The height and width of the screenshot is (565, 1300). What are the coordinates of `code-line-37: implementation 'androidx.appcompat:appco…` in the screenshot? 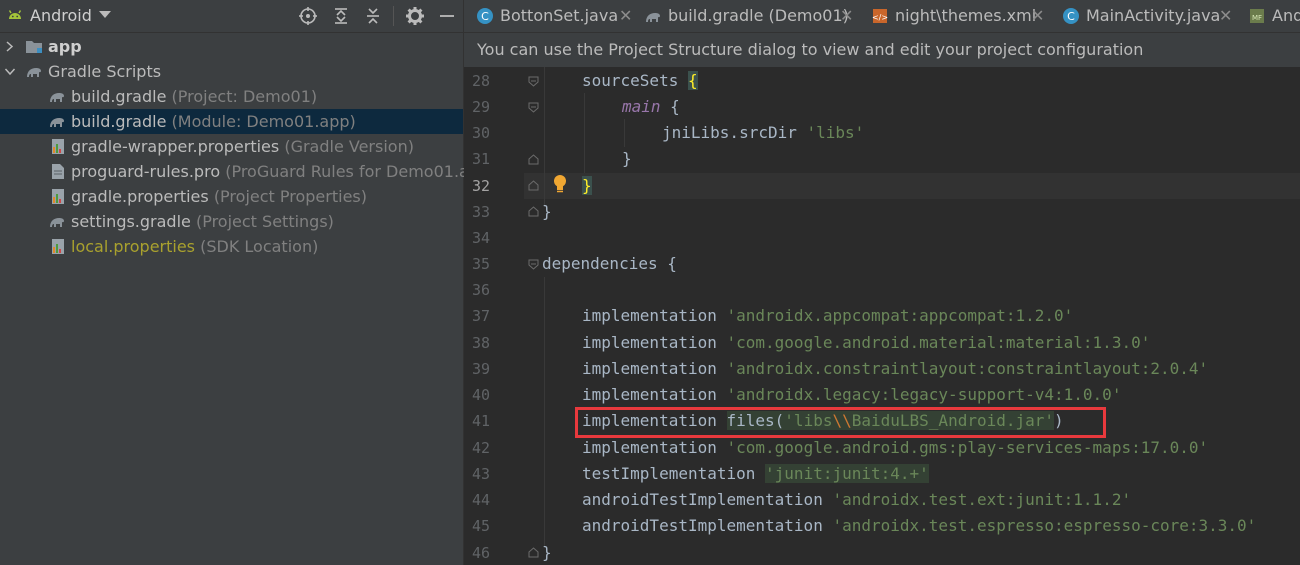 It's located at (827, 315).